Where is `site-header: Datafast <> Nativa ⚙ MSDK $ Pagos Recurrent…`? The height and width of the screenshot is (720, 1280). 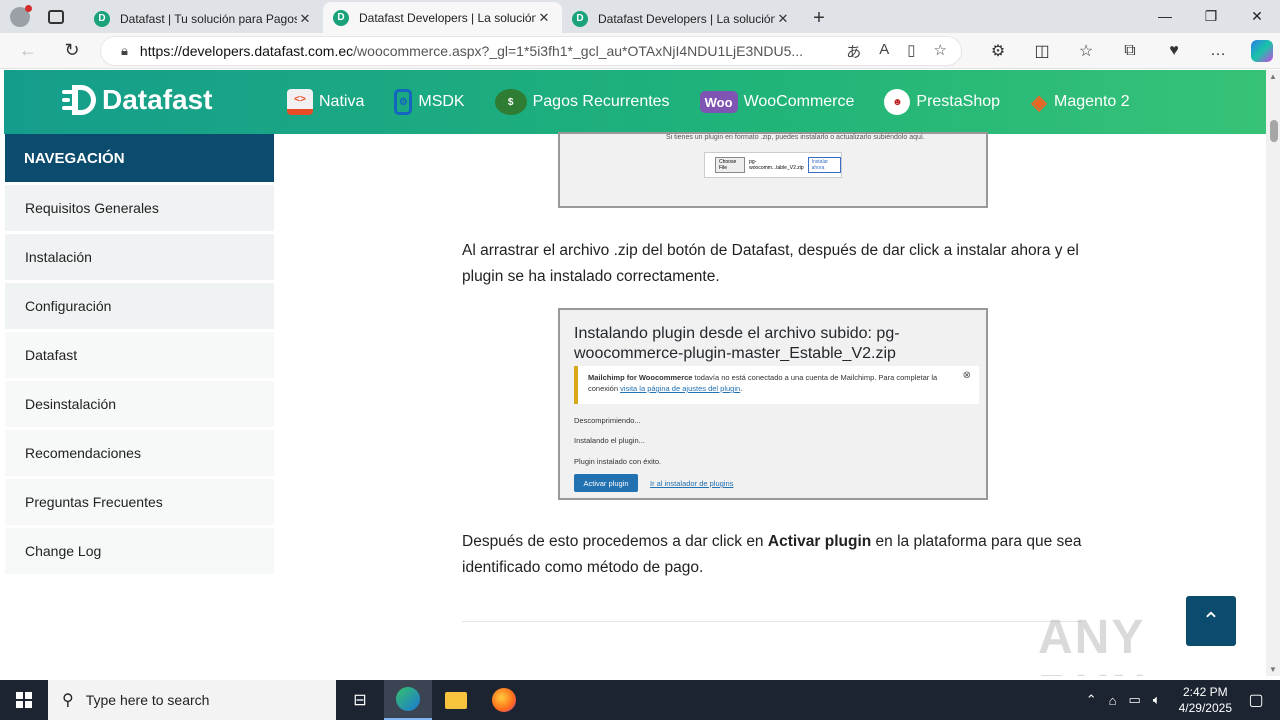 site-header: Datafast <> Nativa ⚙ MSDK $ Pagos Recurrent… is located at coordinates (635, 102).